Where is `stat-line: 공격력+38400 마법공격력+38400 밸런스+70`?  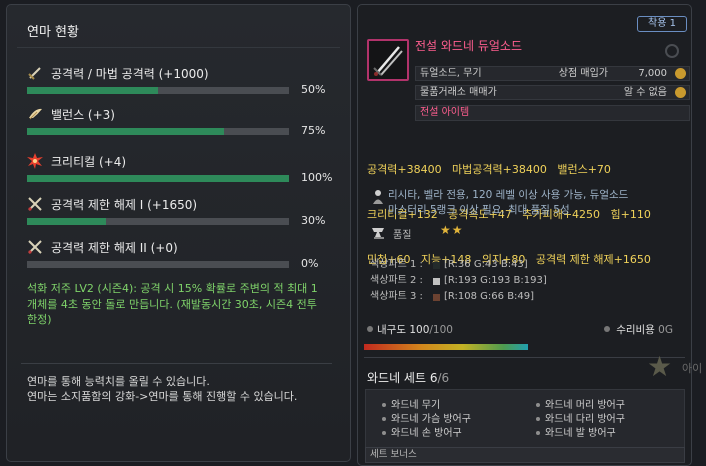 stat-line: 공격력+38400 마법공격력+38400 밸런스+70 is located at coordinates (489, 169).